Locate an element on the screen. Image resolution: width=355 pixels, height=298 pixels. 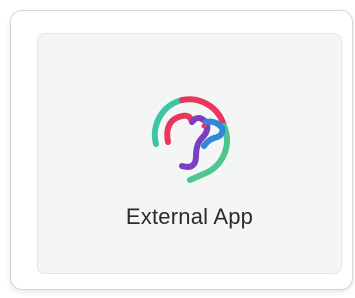
app-label: External App is located at coordinates (189, 216).